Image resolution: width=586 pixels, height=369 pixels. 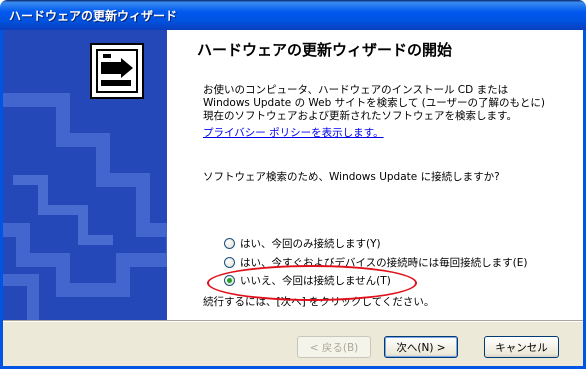 I want to click on back-button: < 戻る(B), so click(x=334, y=347).